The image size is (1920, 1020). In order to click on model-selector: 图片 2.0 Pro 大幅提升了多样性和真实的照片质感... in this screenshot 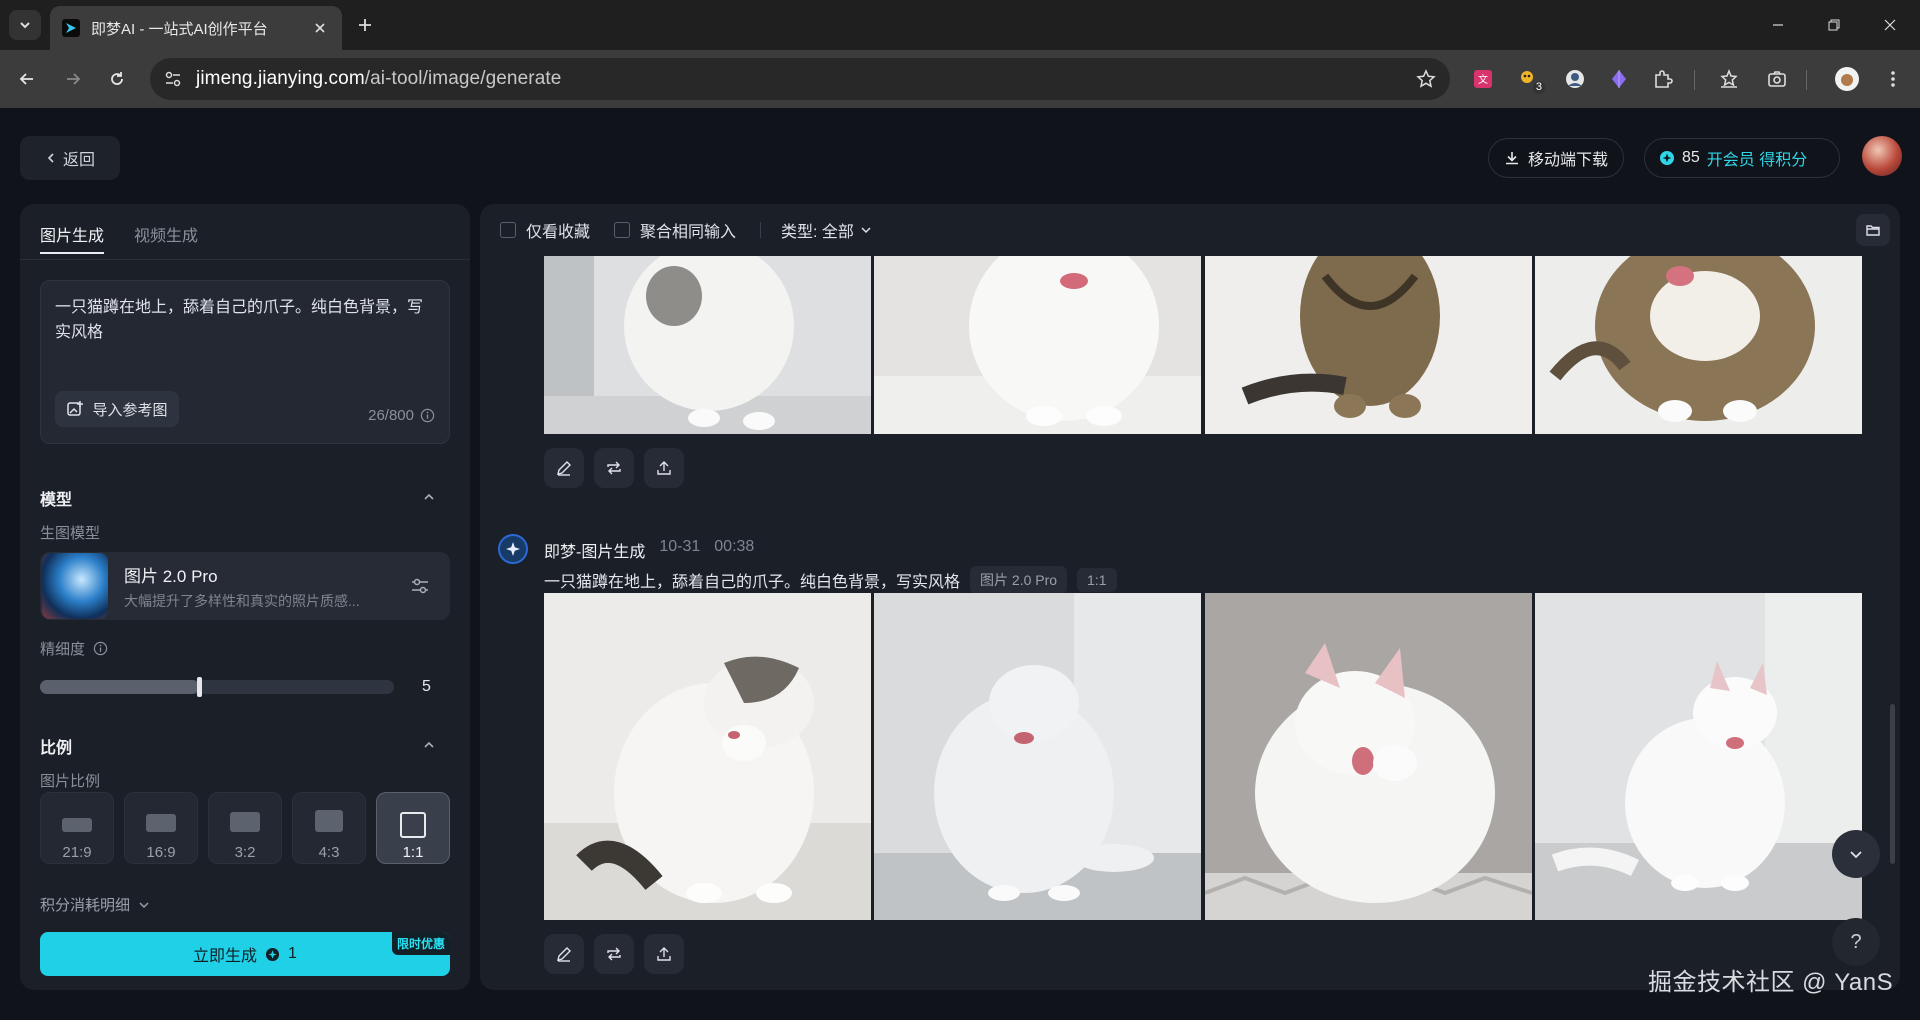, I will do `click(245, 586)`.